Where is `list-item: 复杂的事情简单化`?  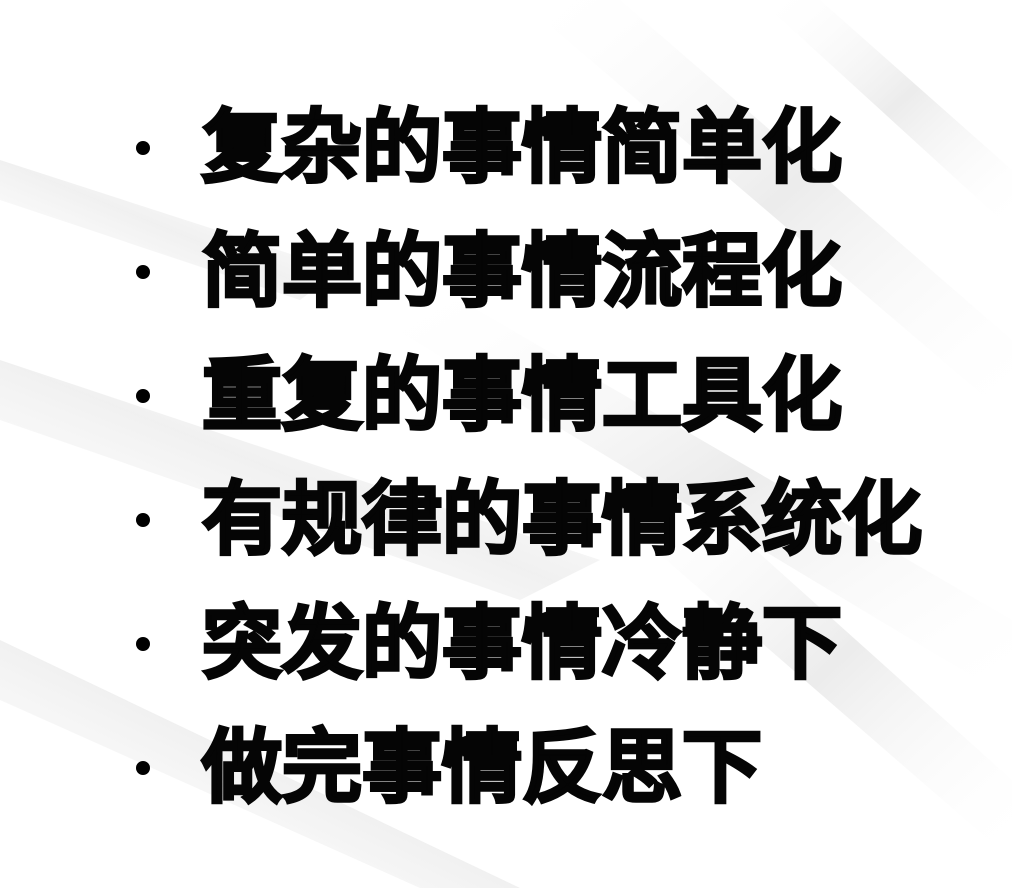
list-item: 复杂的事情简单化 is located at coordinates (525, 148).